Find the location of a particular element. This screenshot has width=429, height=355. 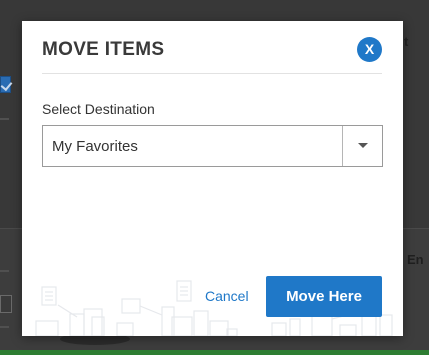

move-here-button: Move Here is located at coordinates (324, 296).